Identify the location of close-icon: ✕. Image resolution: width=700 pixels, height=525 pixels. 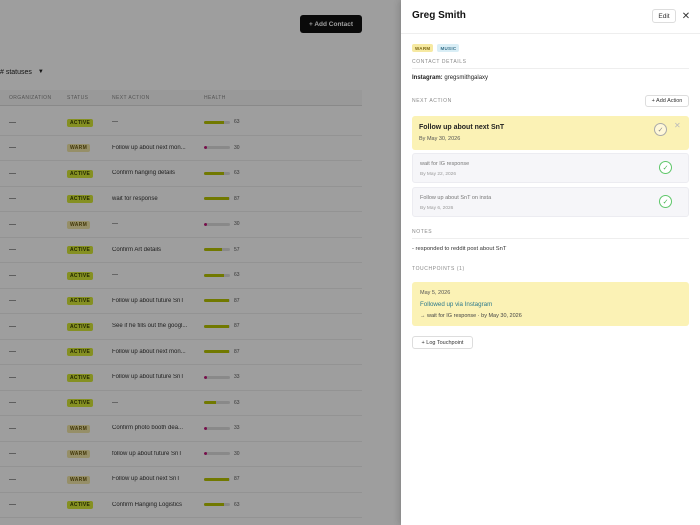
(686, 16).